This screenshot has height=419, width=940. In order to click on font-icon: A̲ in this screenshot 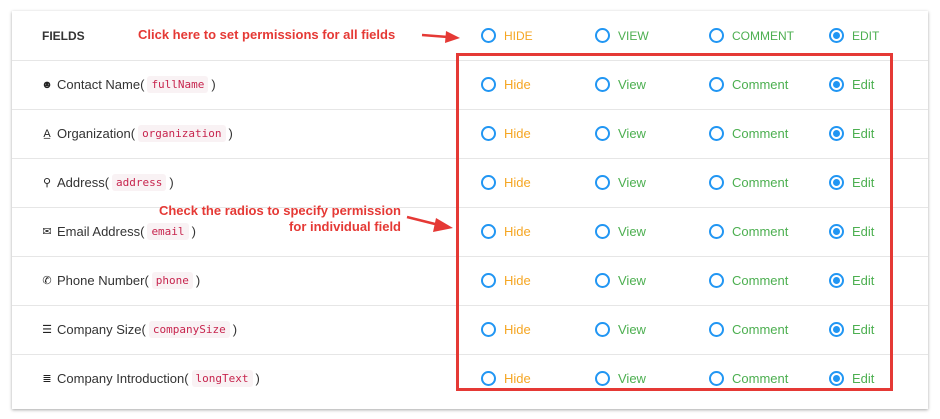, I will do `click(47, 133)`.